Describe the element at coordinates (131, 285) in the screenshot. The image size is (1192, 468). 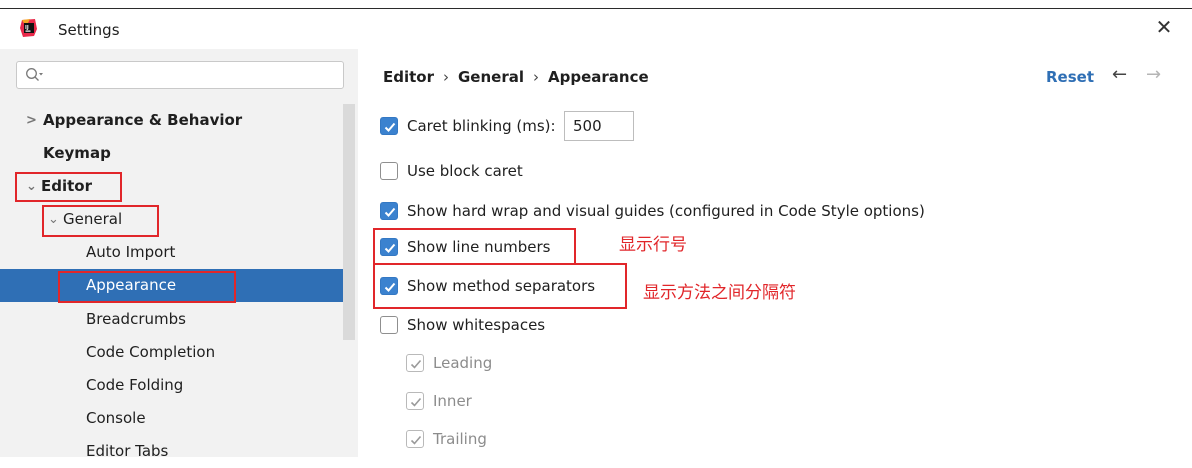
I see `tree-item-label: Appearance` at that location.